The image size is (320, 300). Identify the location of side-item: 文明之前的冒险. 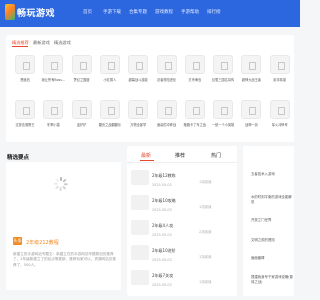
(272, 246).